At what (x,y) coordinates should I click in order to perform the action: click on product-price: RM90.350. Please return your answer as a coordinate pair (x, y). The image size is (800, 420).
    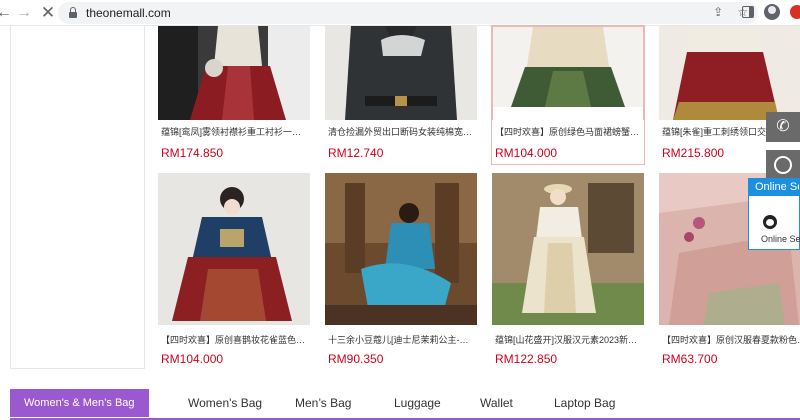
    Looking at the image, I should click on (356, 359).